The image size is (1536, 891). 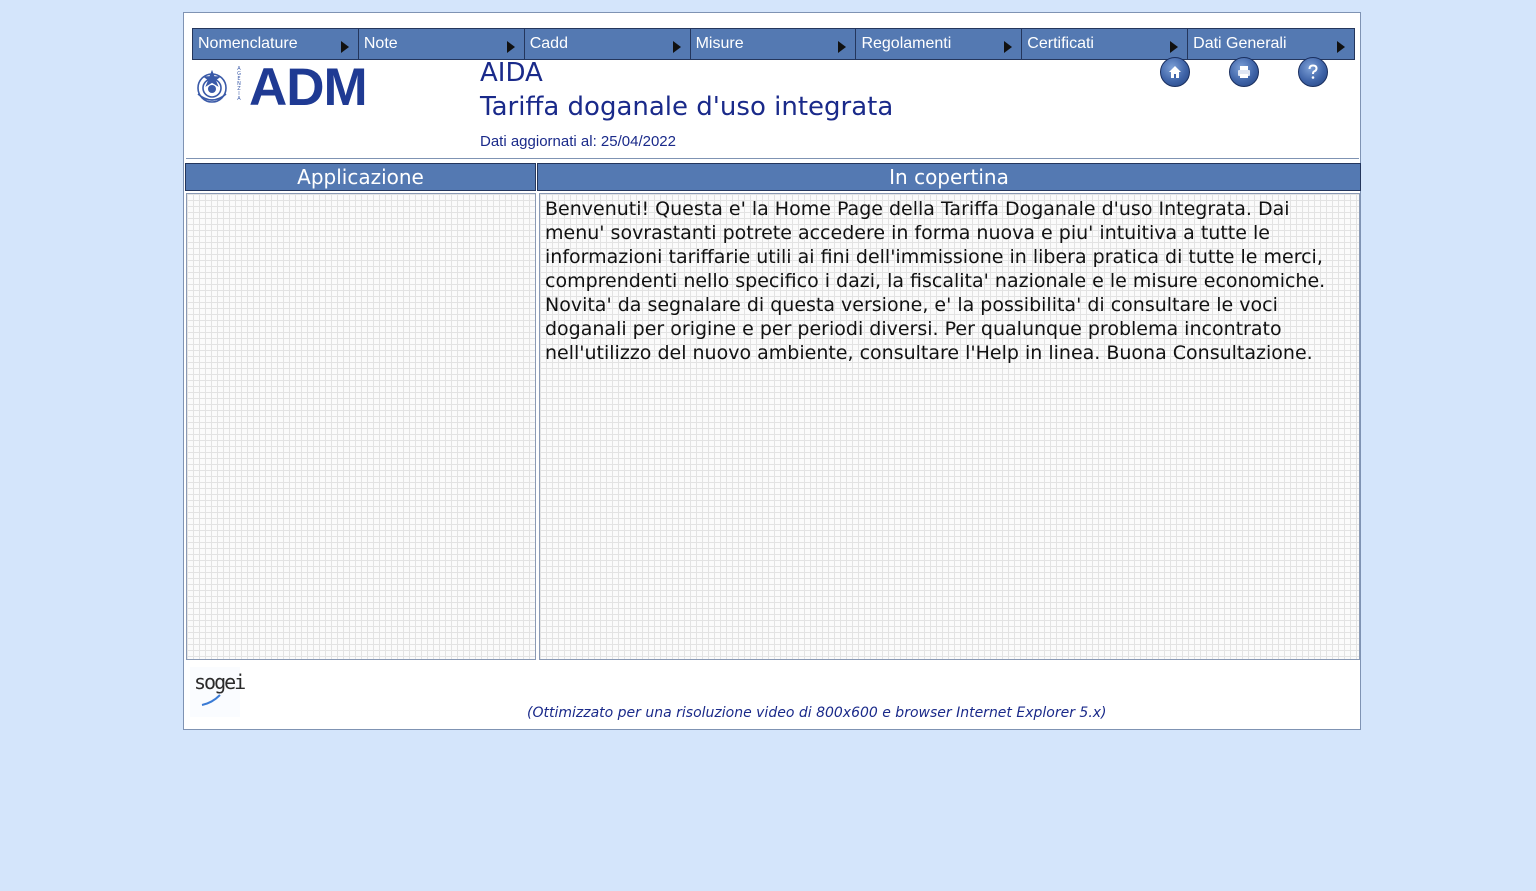 I want to click on menu-item-label: Nomenclature, so click(x=248, y=43).